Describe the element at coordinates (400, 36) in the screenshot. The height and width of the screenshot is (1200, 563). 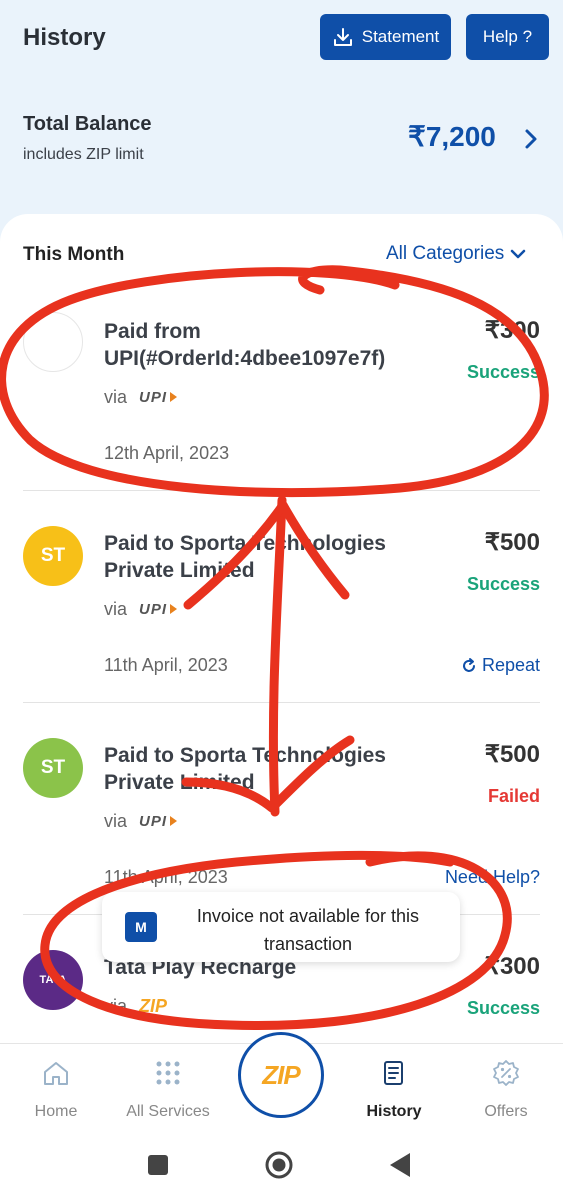
I see `statement-label: Statement` at that location.